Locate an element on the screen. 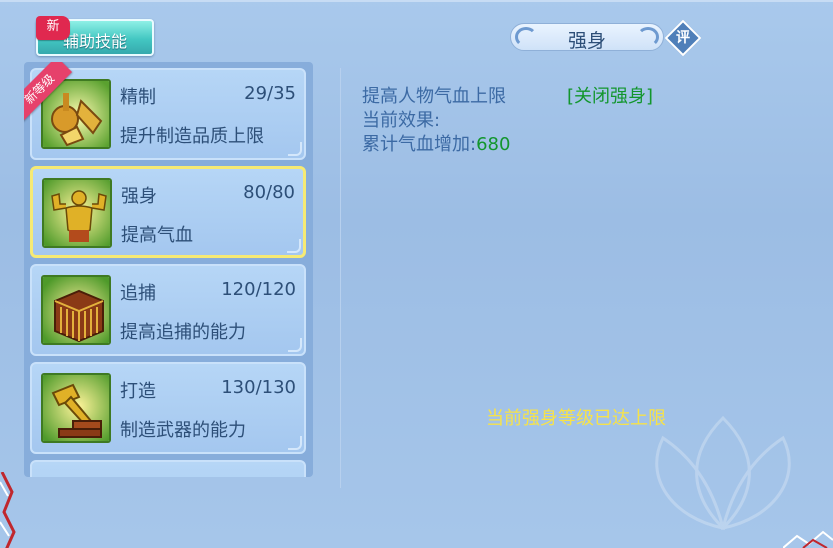 This screenshot has height=548, width=833. skill-desc: 提升制造品质上限 is located at coordinates (192, 136).